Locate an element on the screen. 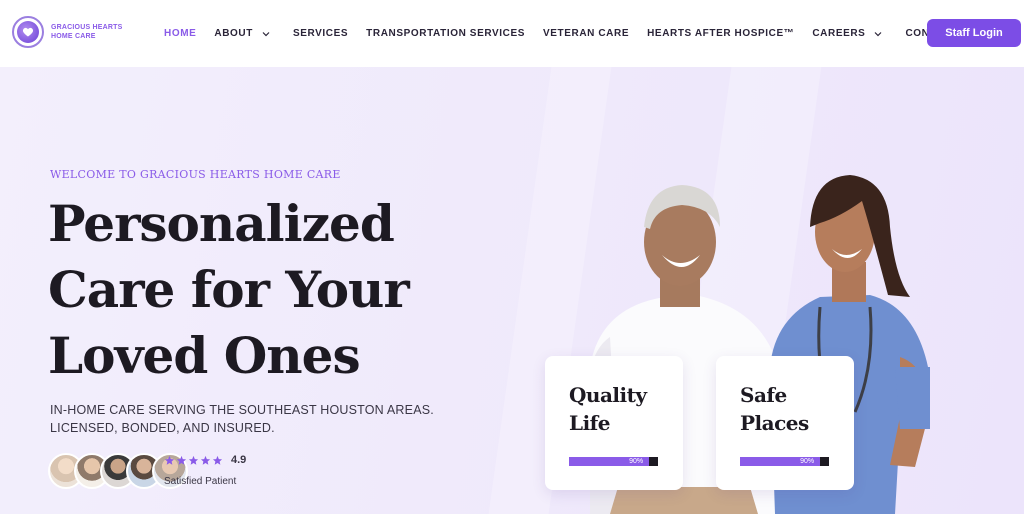 This screenshot has width=1024, height=514. nav-item-label: CAREERS is located at coordinates (839, 33).